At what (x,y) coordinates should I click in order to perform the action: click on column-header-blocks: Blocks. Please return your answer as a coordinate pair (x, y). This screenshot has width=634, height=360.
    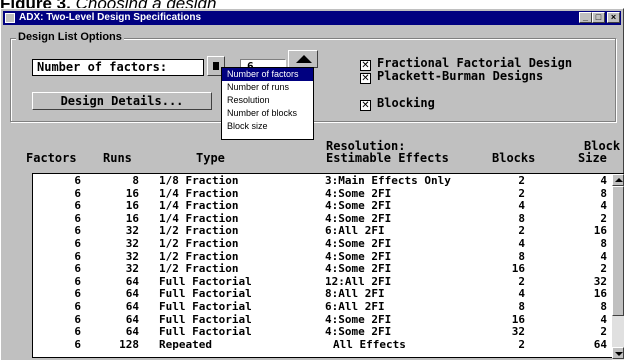
    Looking at the image, I should click on (514, 158).